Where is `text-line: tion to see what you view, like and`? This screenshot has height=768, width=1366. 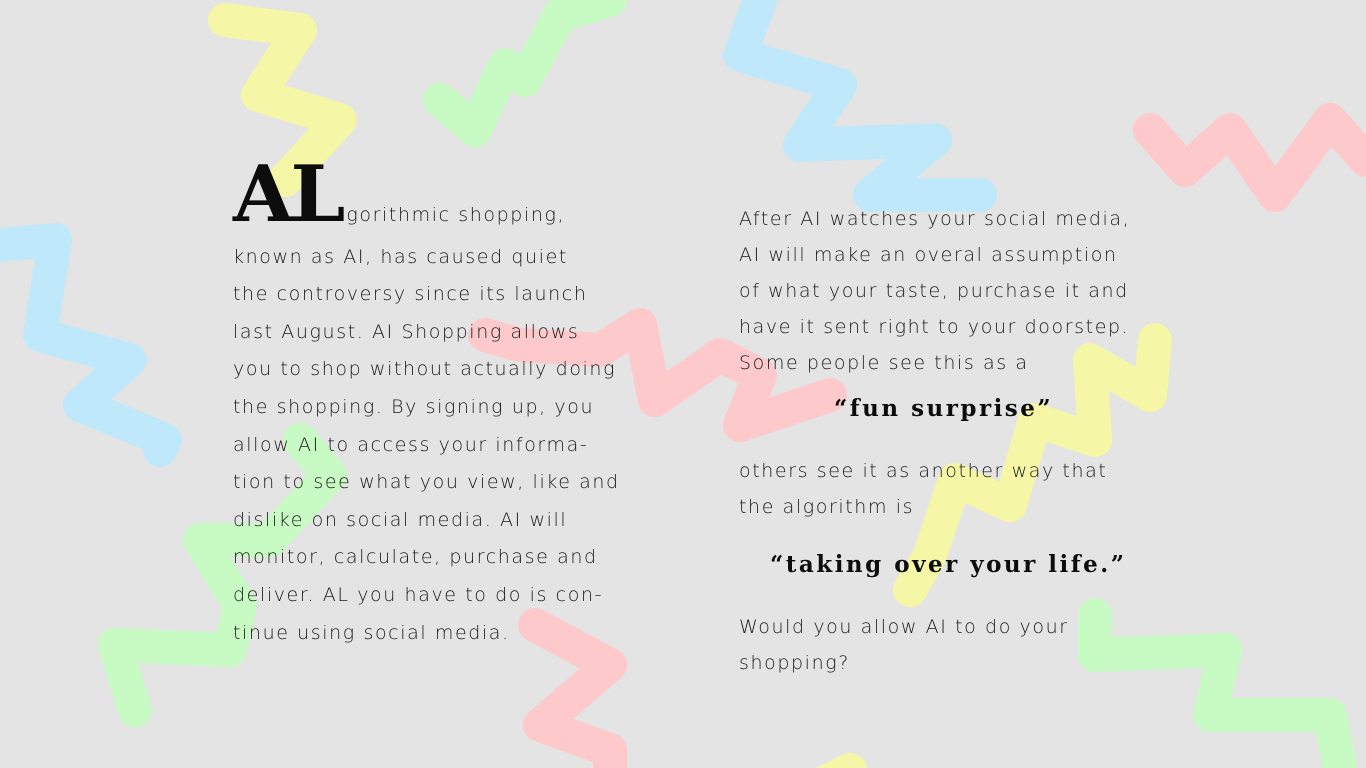
text-line: tion to see what you view, like and is located at coordinates (426, 482).